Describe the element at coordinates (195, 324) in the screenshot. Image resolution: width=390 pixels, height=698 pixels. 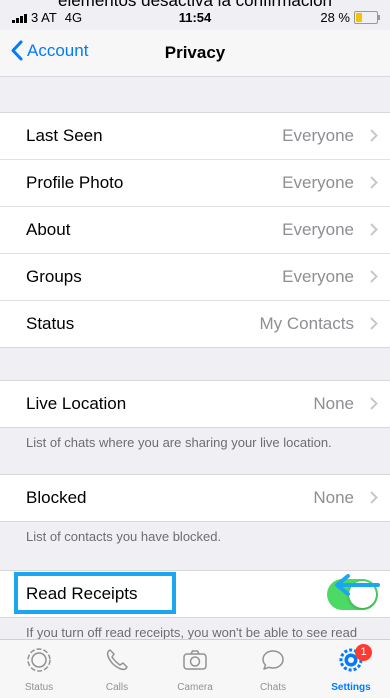
I see `row-status: Status My Contacts` at that location.